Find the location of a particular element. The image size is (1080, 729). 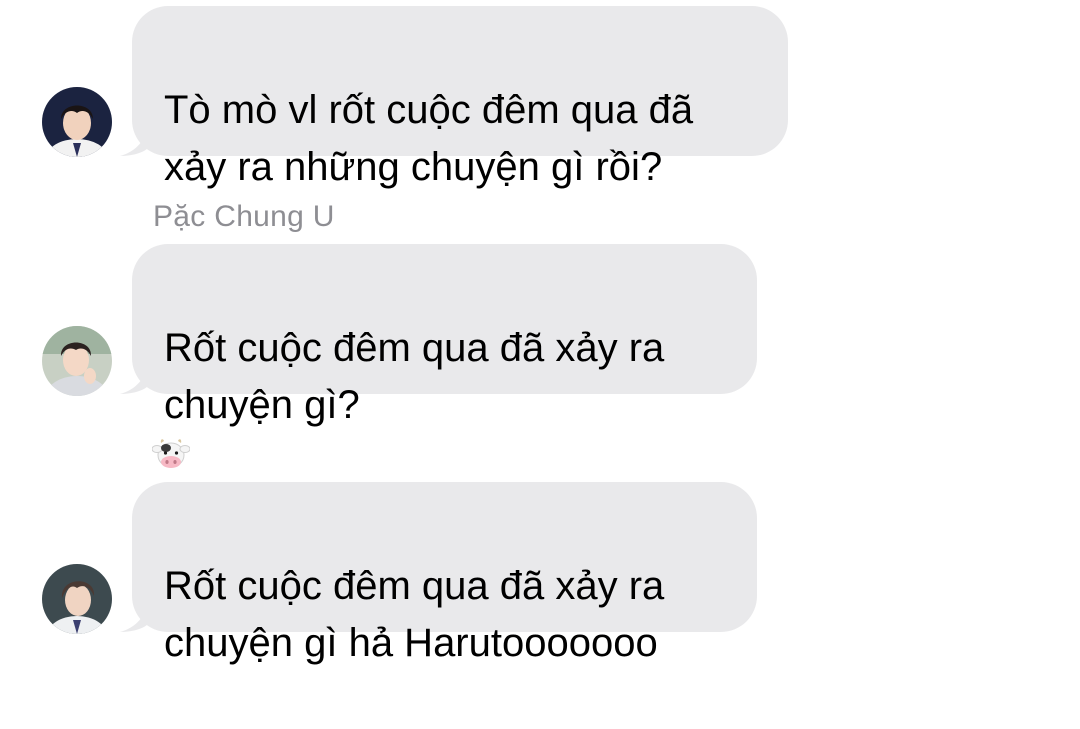

avatar-boy-light-sweater-icon is located at coordinates (77, 361).